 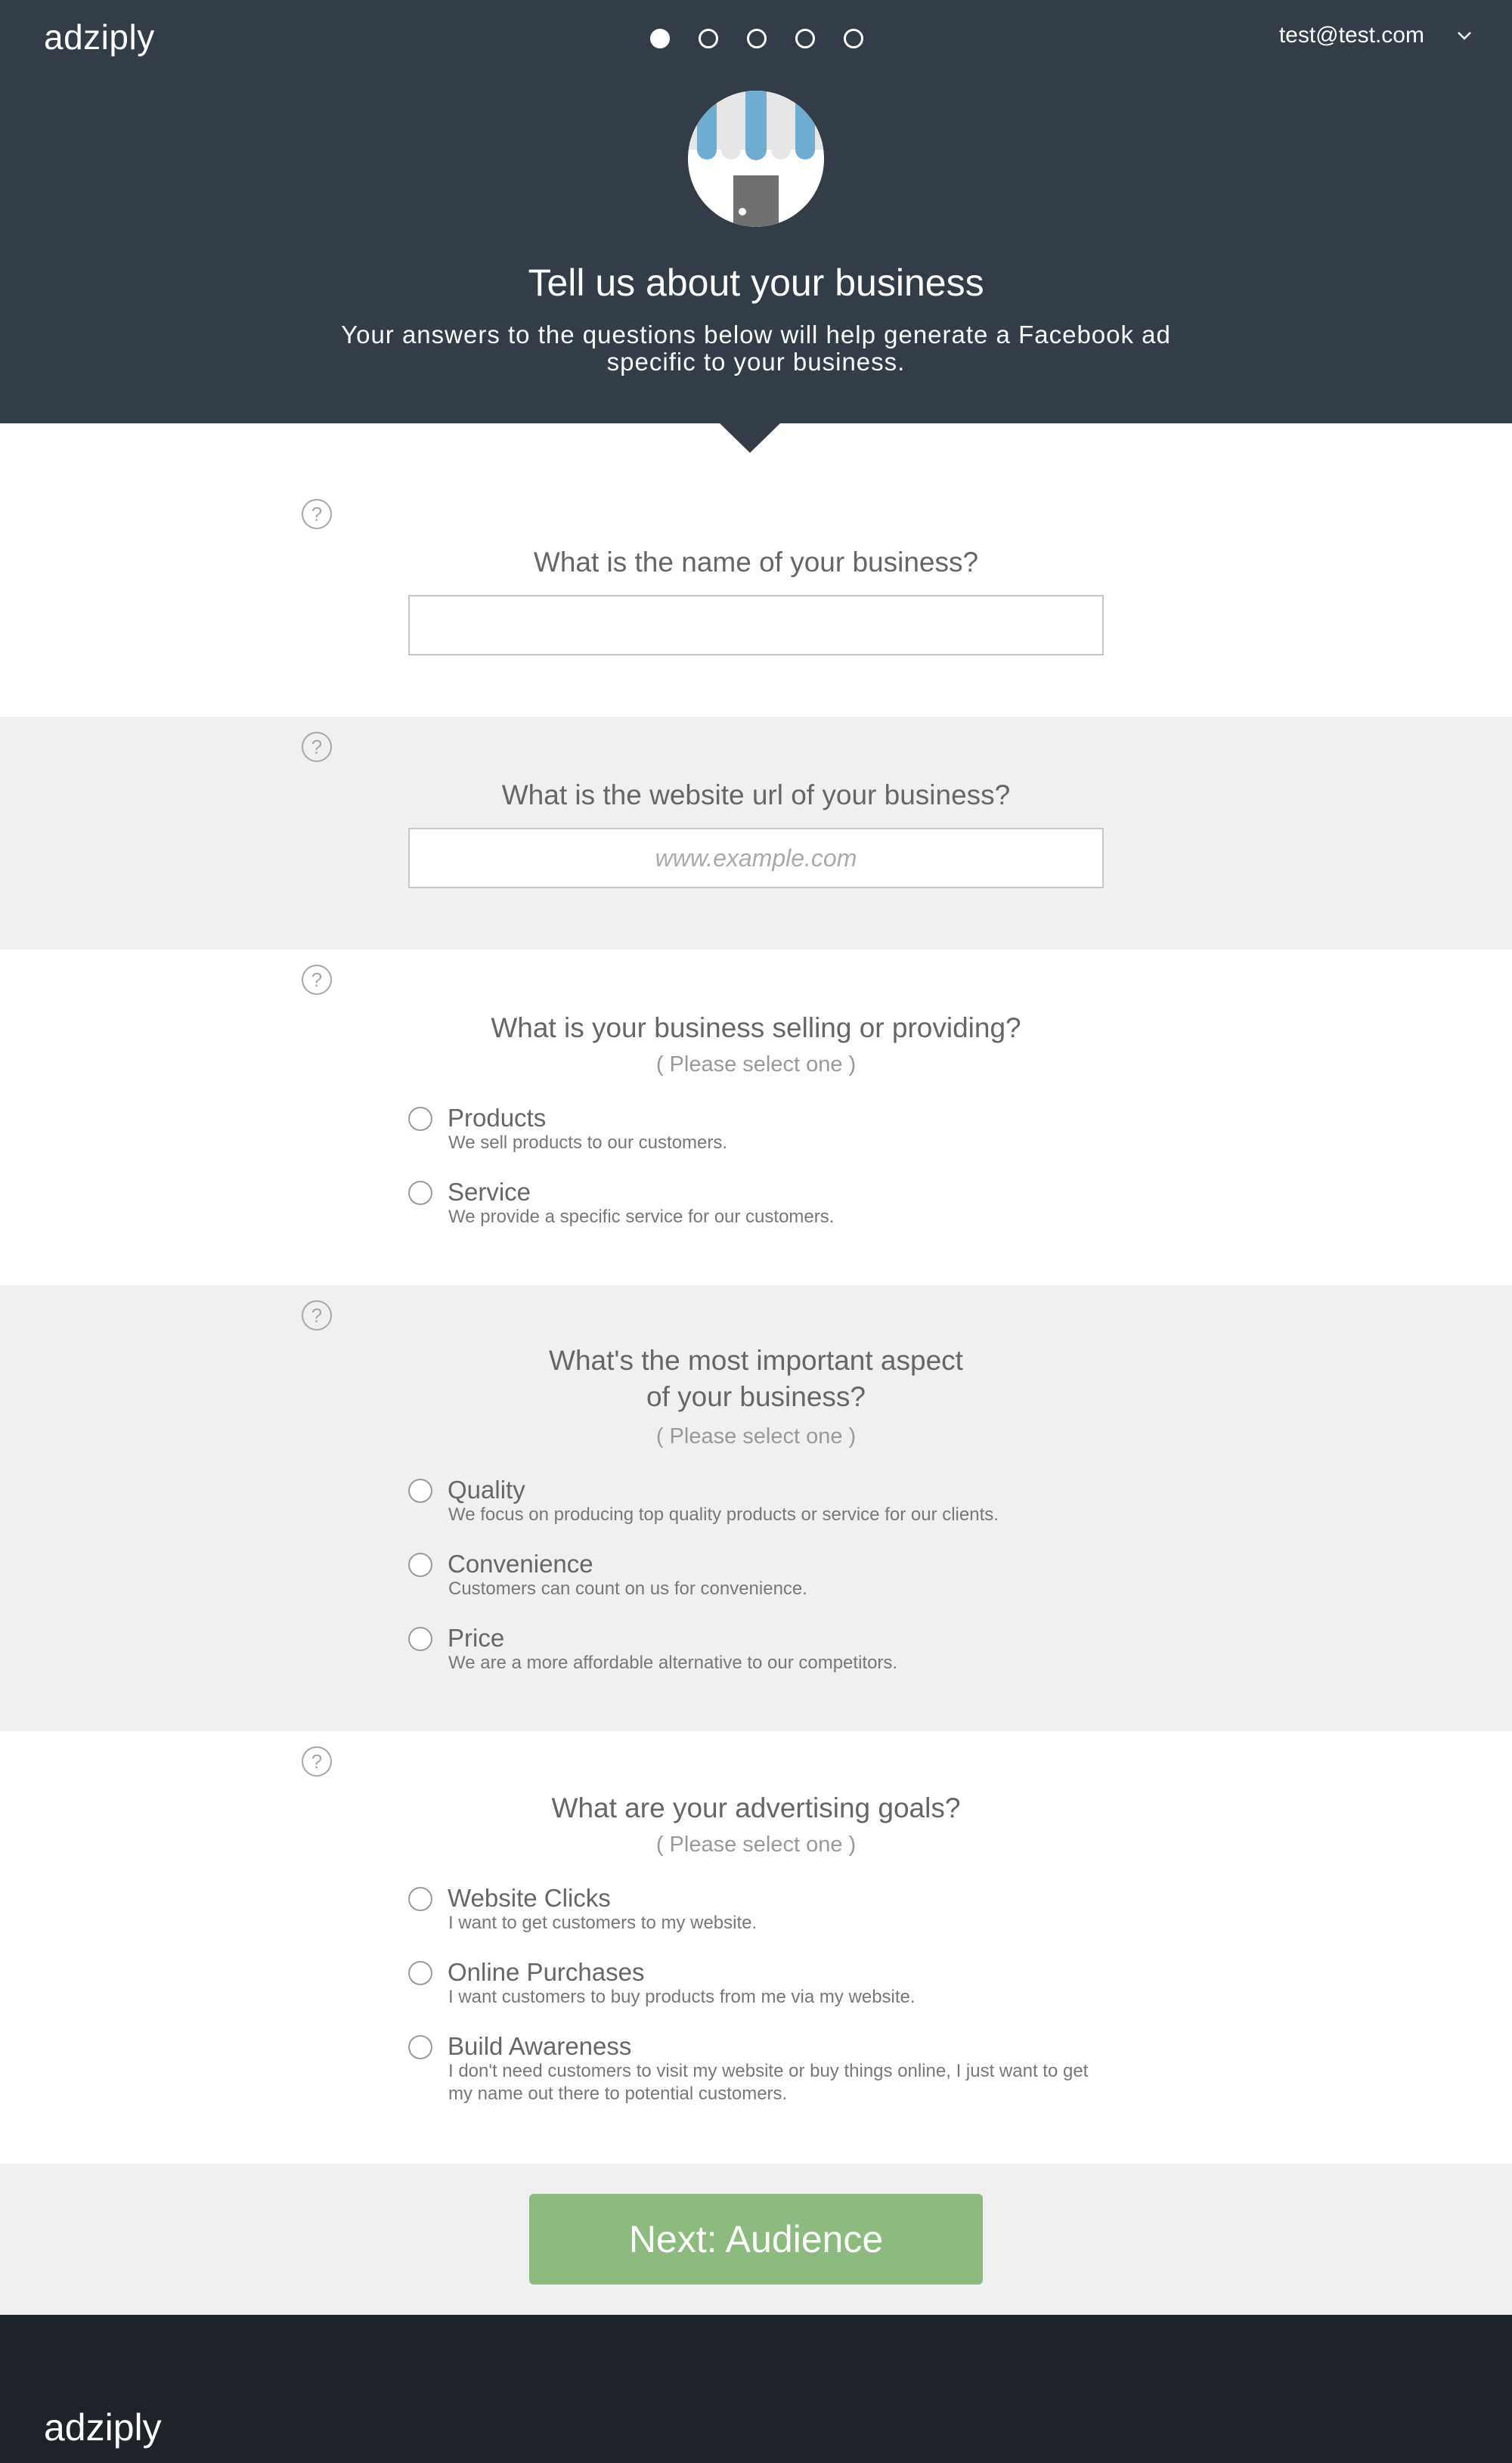 I want to click on storefront-icon, so click(x=756, y=159).